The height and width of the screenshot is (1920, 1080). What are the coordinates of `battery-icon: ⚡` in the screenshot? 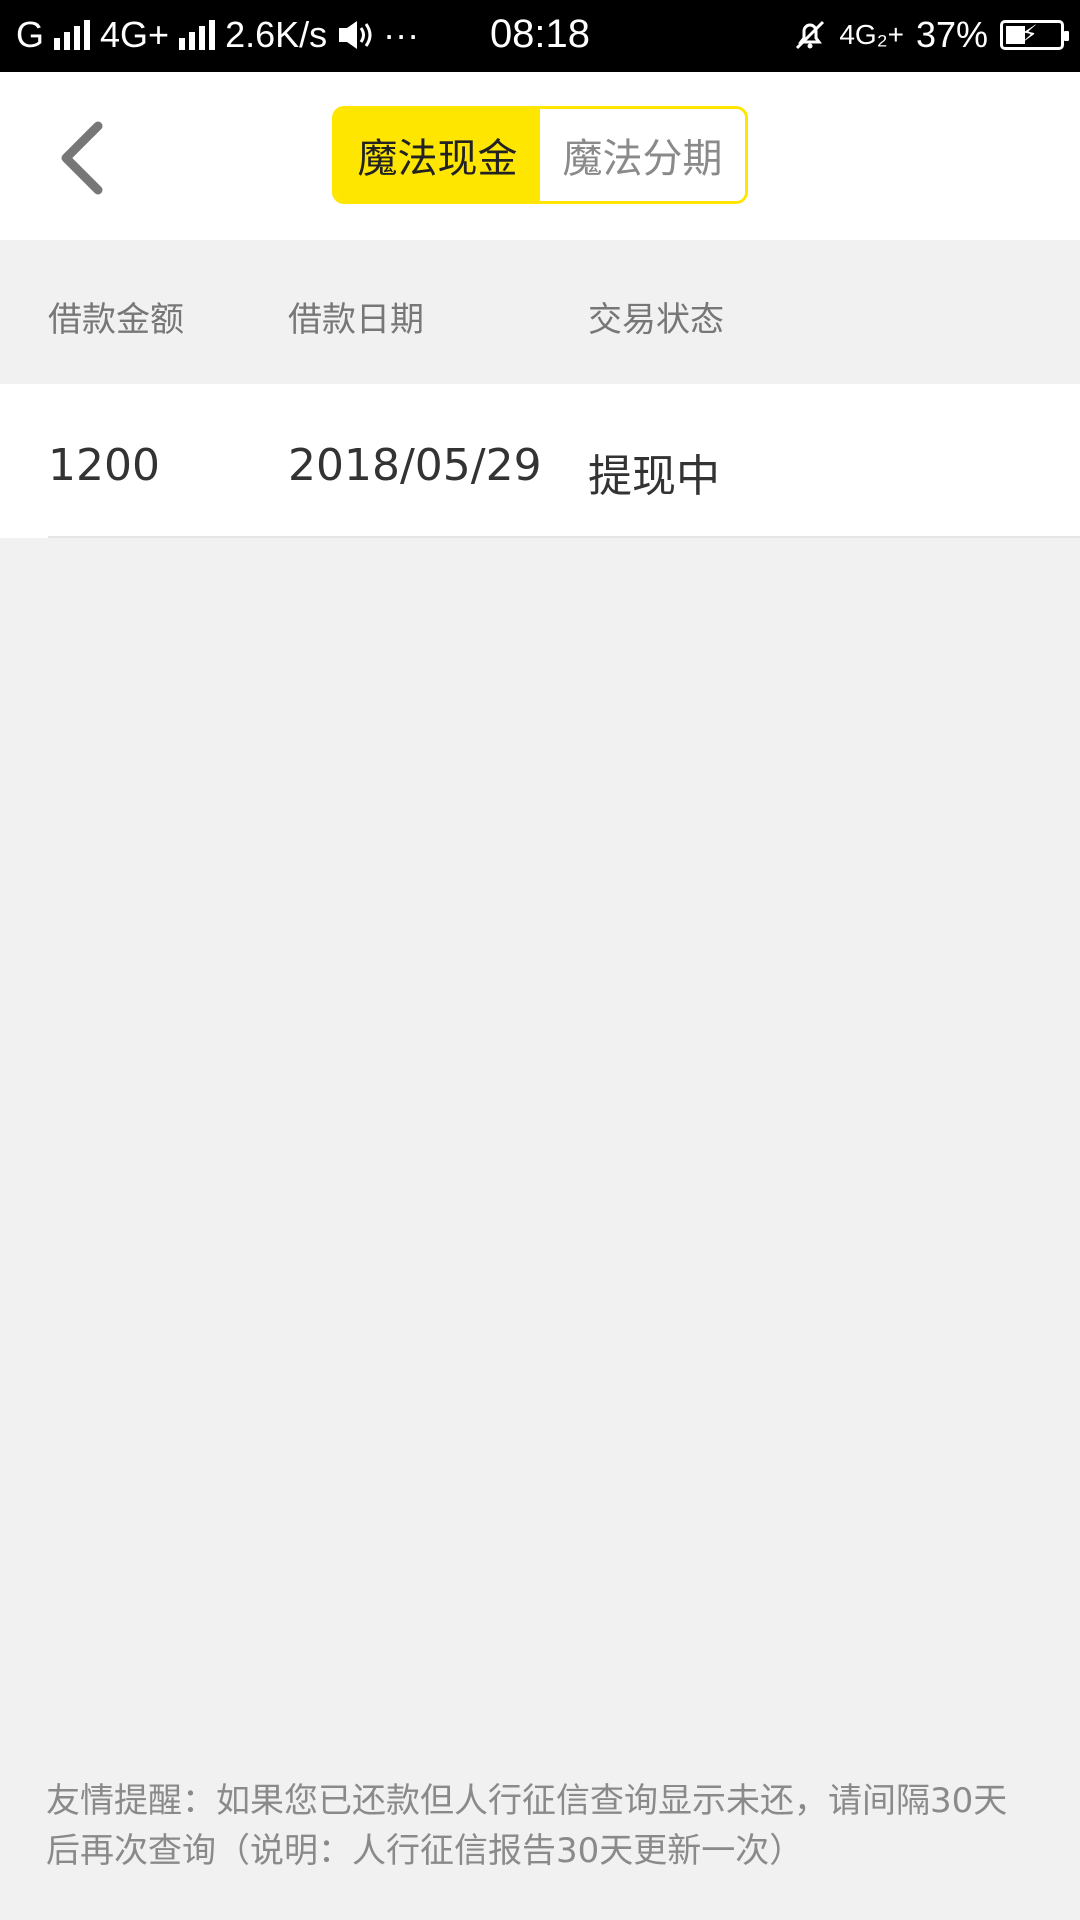 It's located at (1034, 35).